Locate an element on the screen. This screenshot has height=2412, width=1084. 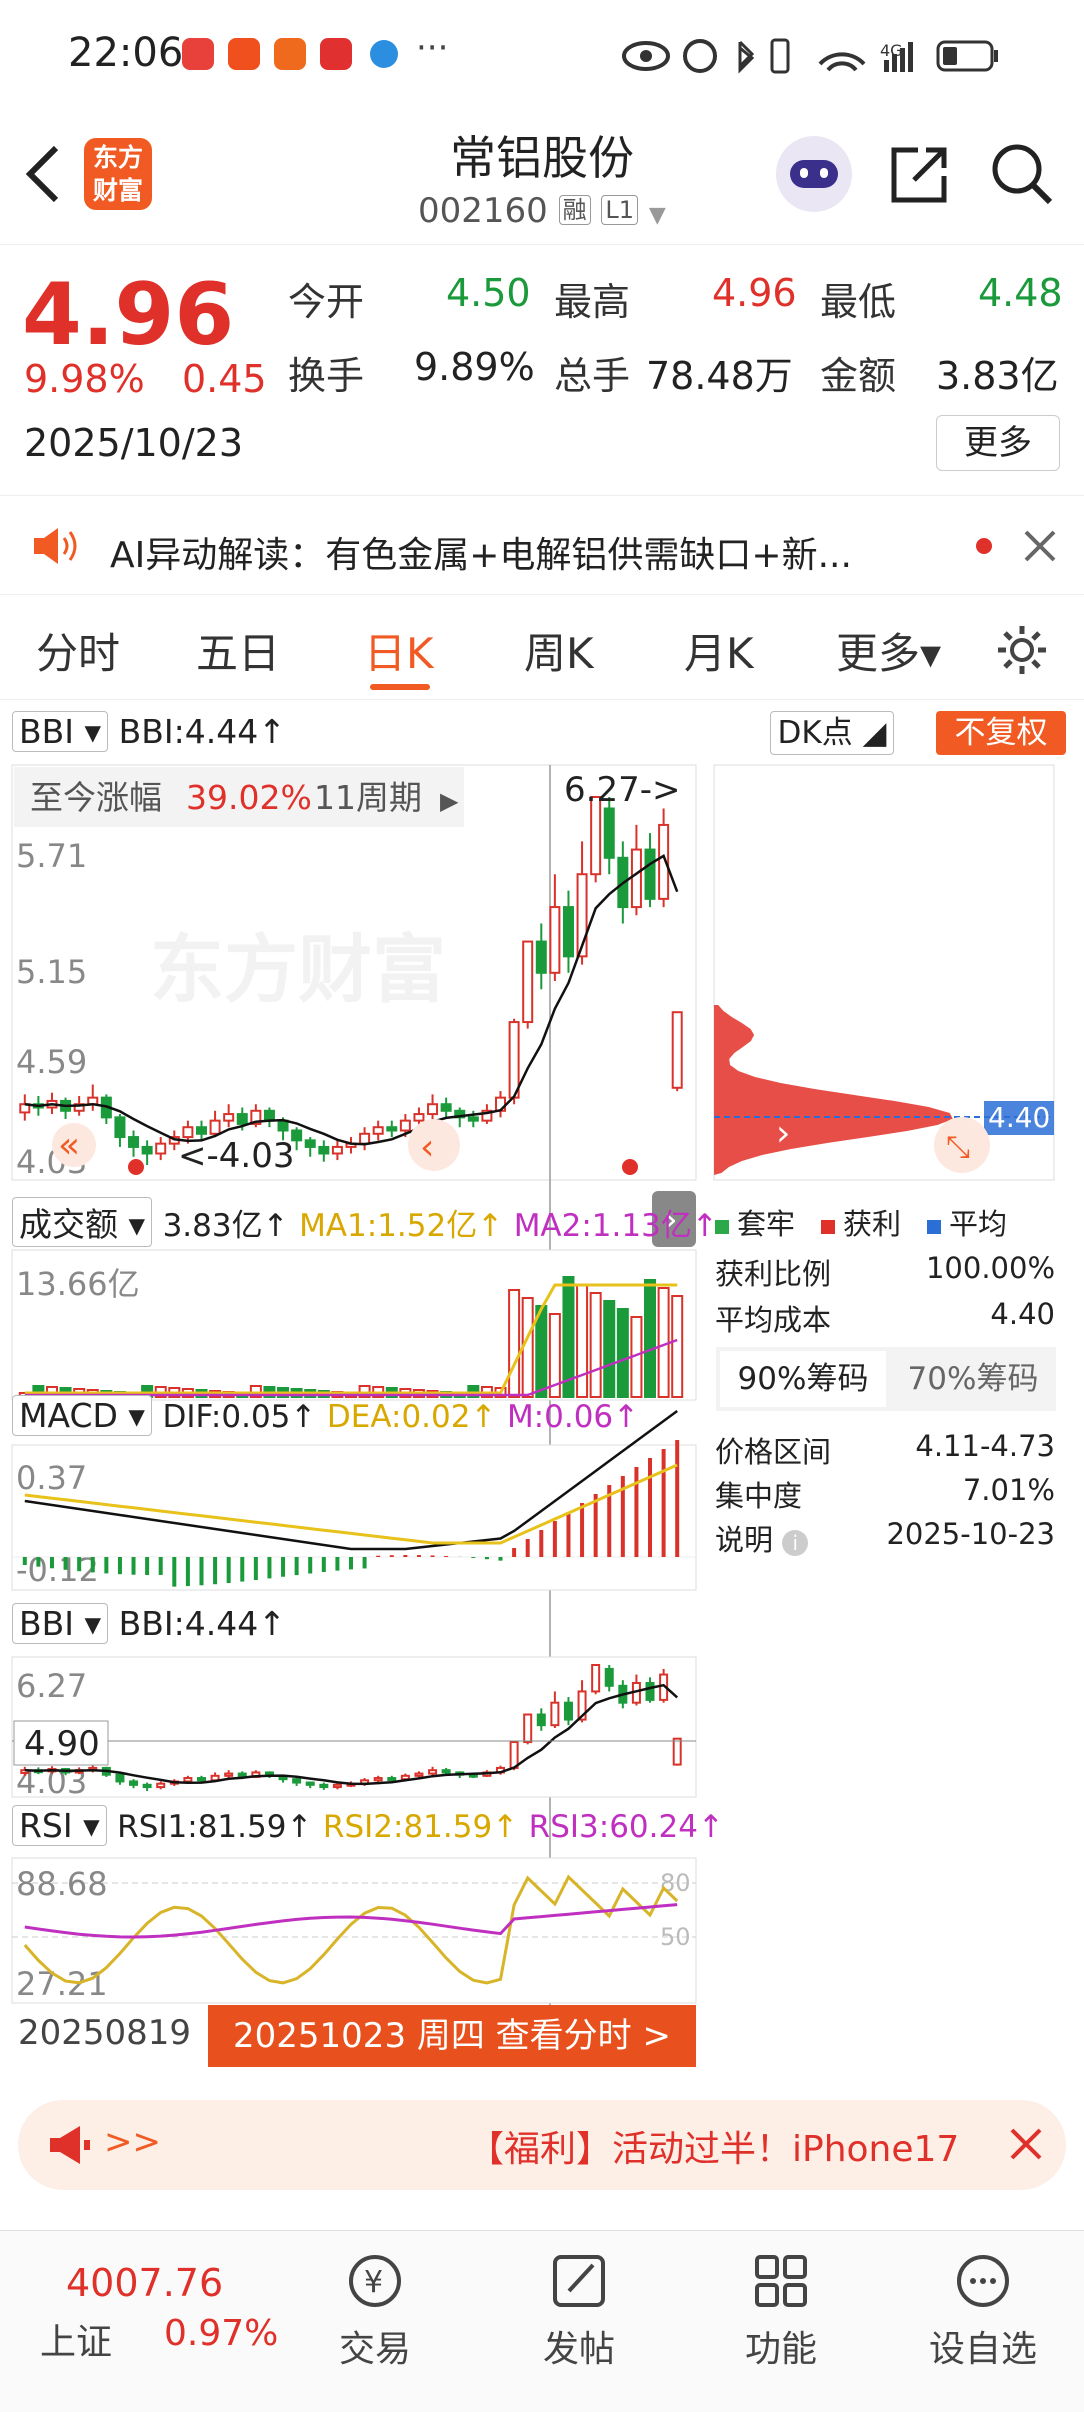
expand-icon: ⤡ is located at coordinates (958, 1147).